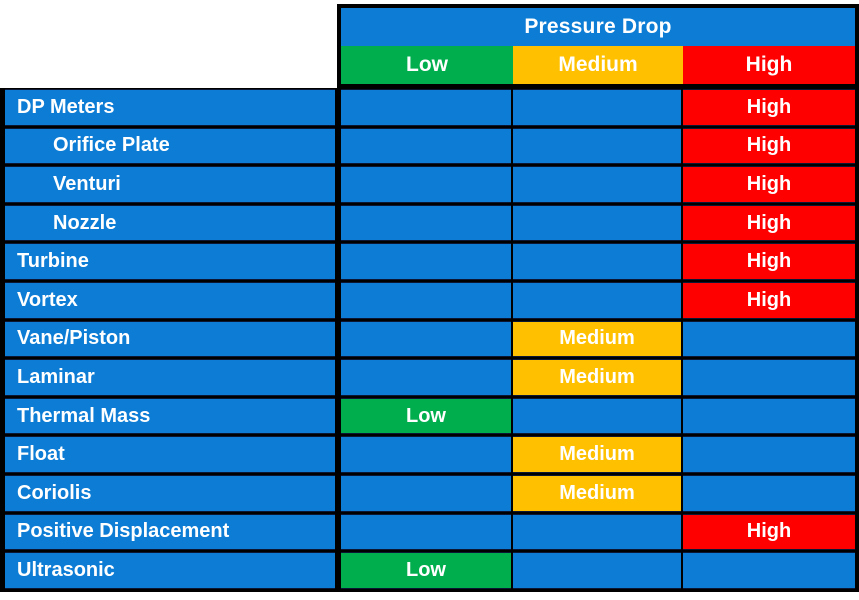 This screenshot has height=600, width=859. Describe the element at coordinates (170, 223) in the screenshot. I see `row-label-nozzle: Nozzle` at that location.